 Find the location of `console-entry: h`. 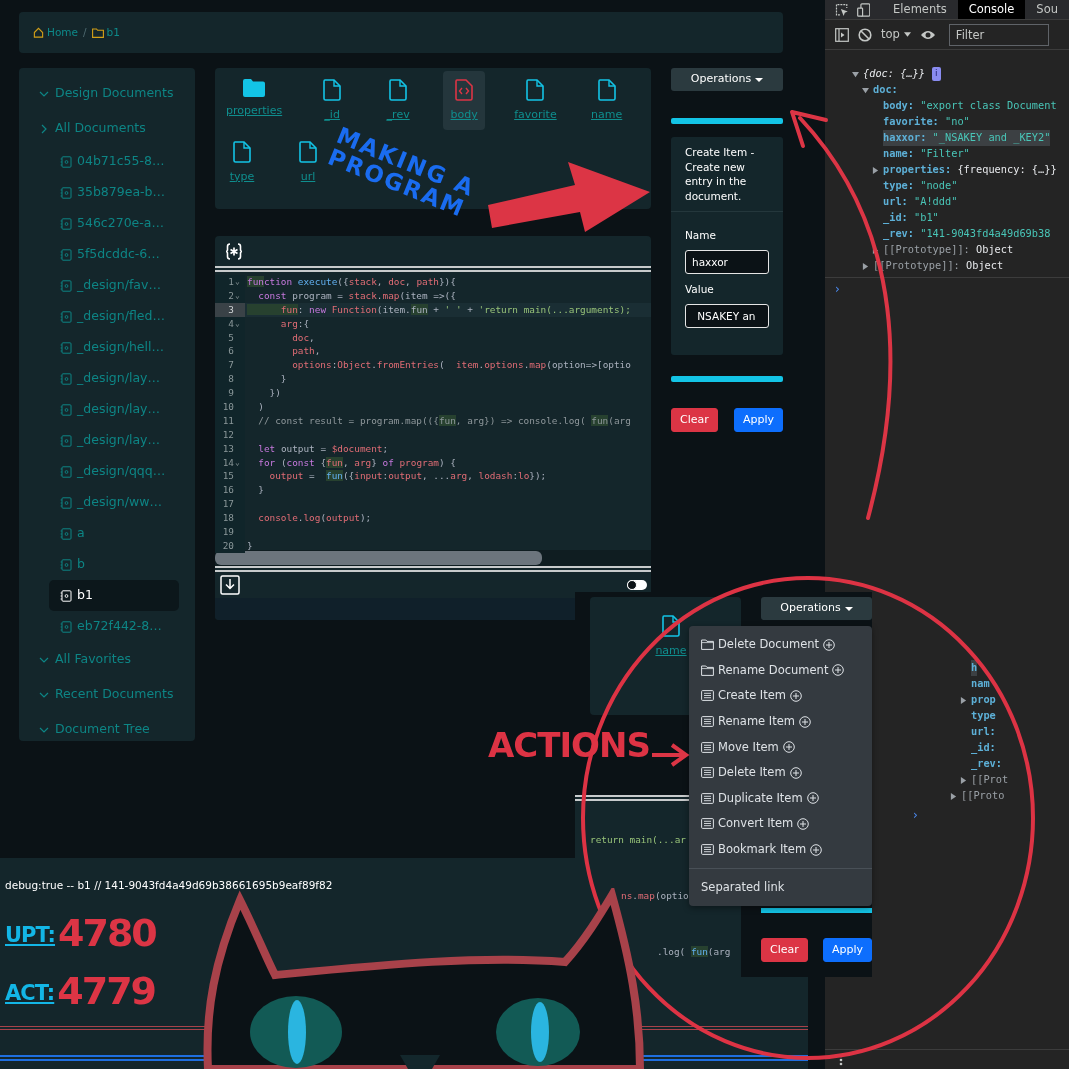

console-entry: h is located at coordinates (974, 668).